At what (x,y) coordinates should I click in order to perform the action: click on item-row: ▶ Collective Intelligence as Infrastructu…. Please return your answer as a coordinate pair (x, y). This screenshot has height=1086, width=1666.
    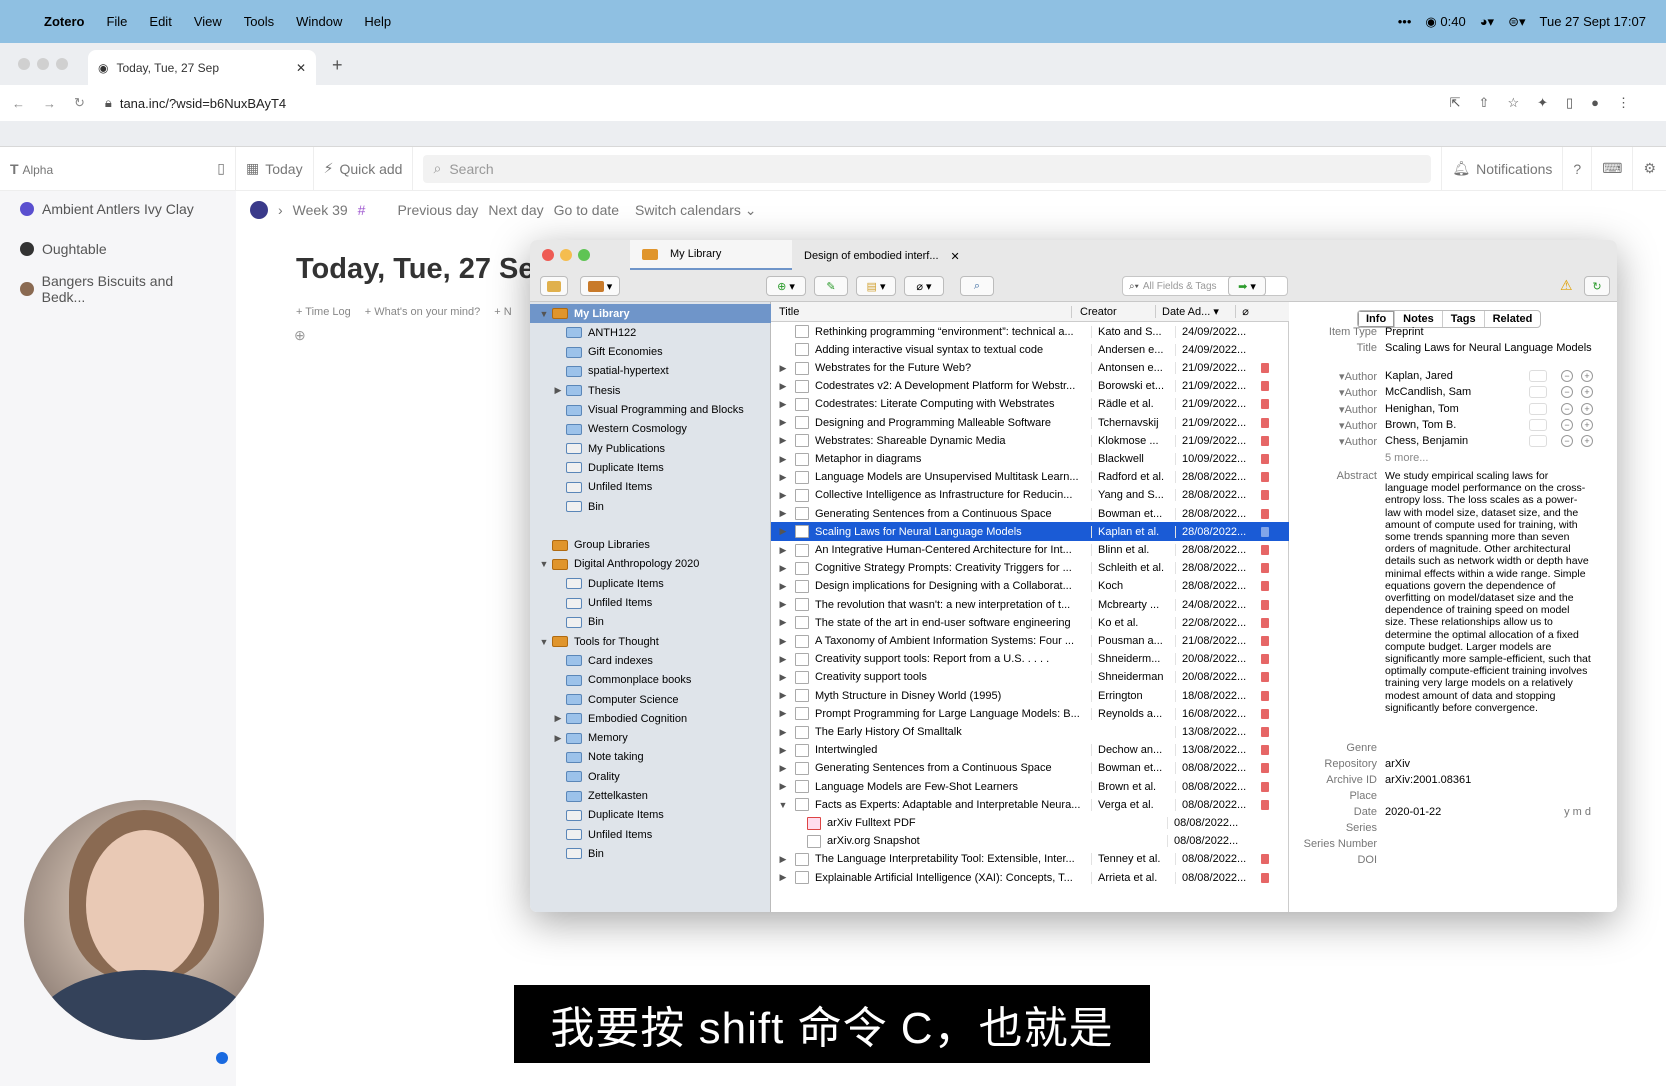
    Looking at the image, I should click on (1030, 495).